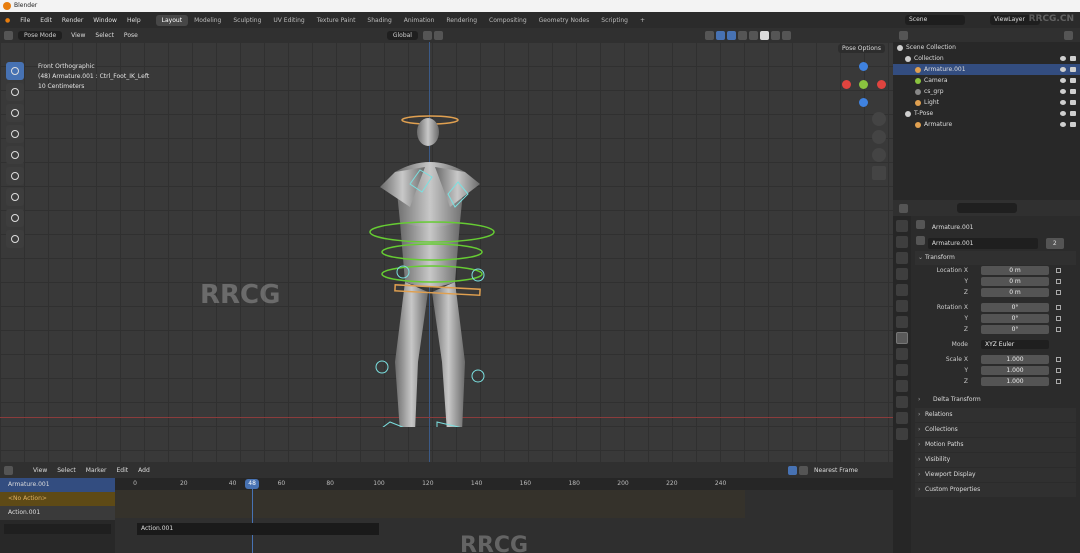 This screenshot has width=1080, height=553. What do you see at coordinates (288, 20) in the screenshot?
I see `workspace-tab-uv-editing: UV Editing` at bounding box center [288, 20].